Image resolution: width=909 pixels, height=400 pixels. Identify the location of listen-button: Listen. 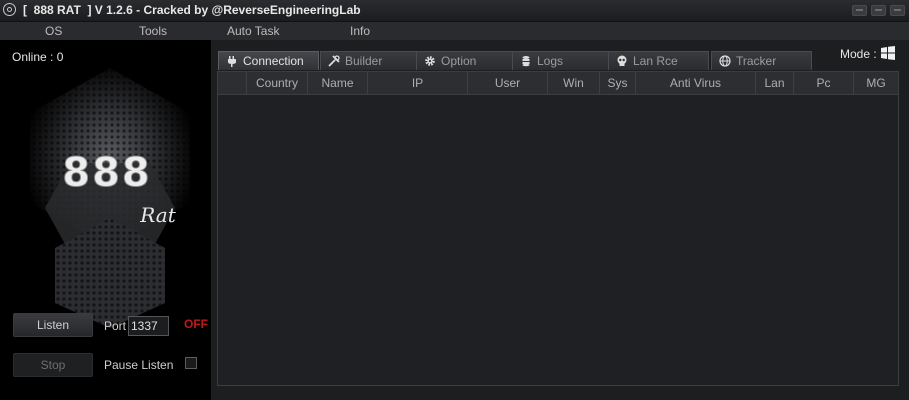
(53, 325).